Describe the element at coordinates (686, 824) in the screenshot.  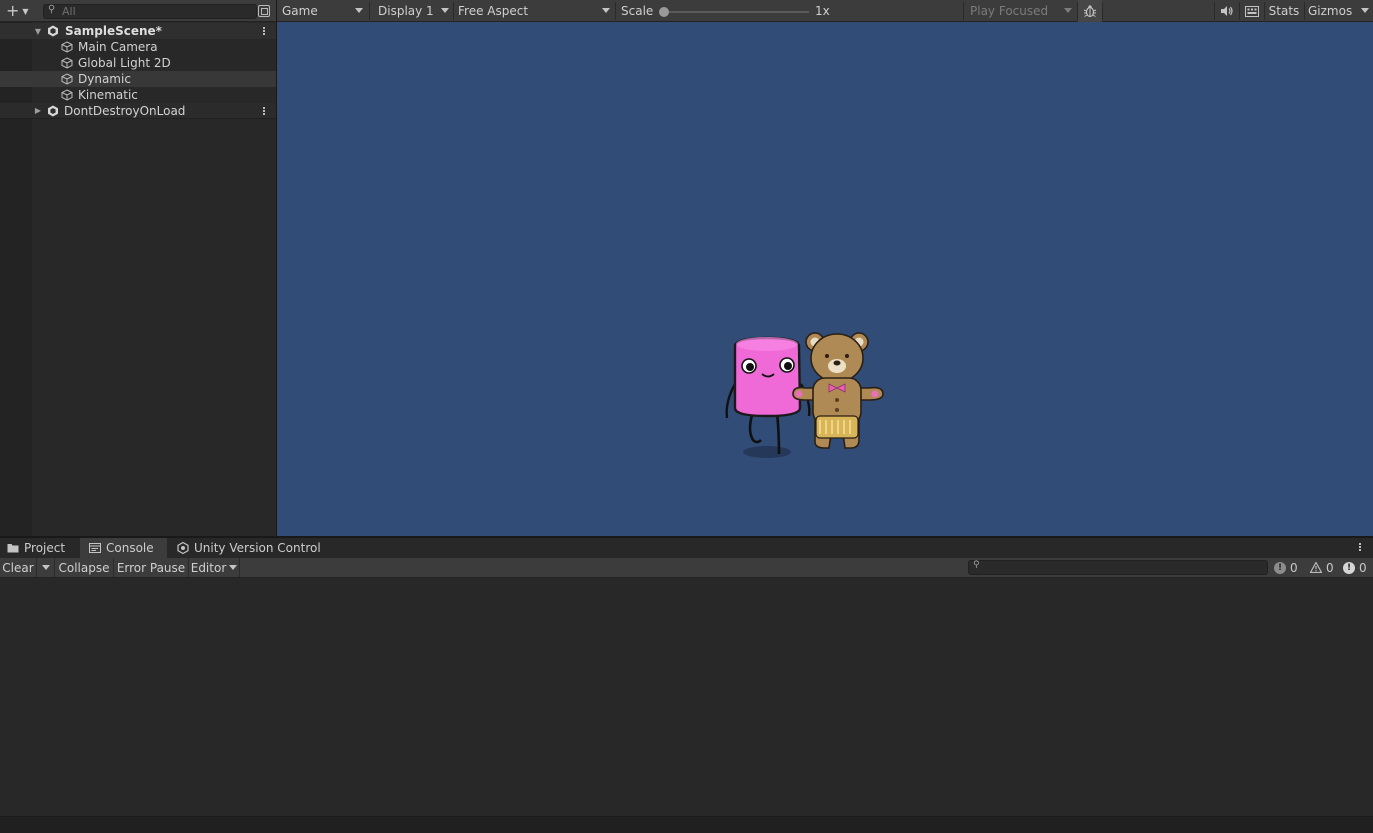
I see `status-bar` at that location.